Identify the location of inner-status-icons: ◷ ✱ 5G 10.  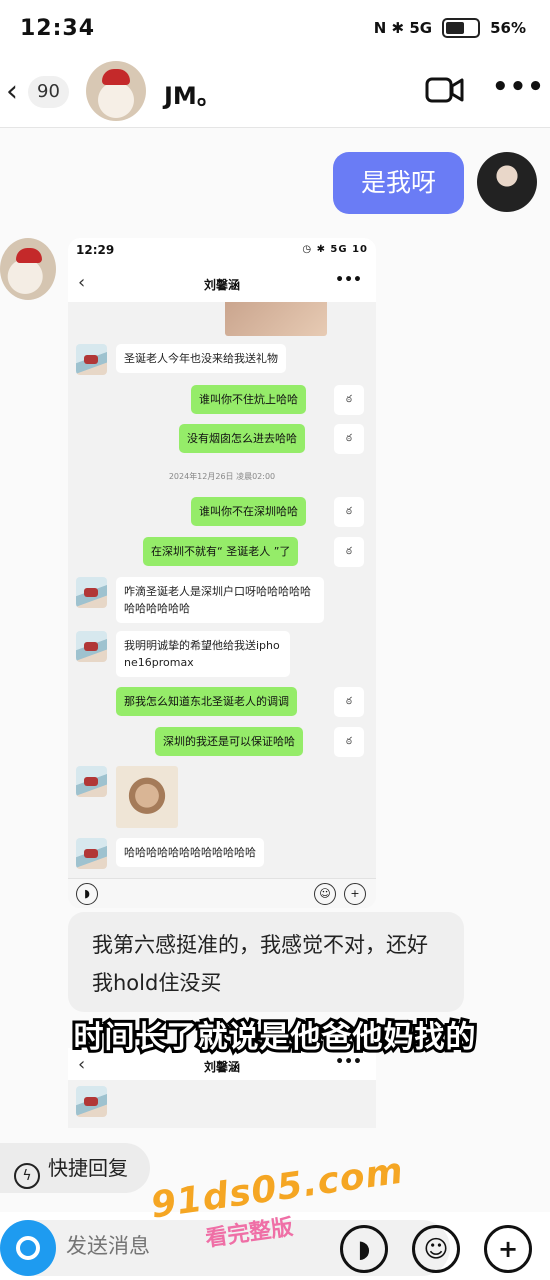
(335, 249).